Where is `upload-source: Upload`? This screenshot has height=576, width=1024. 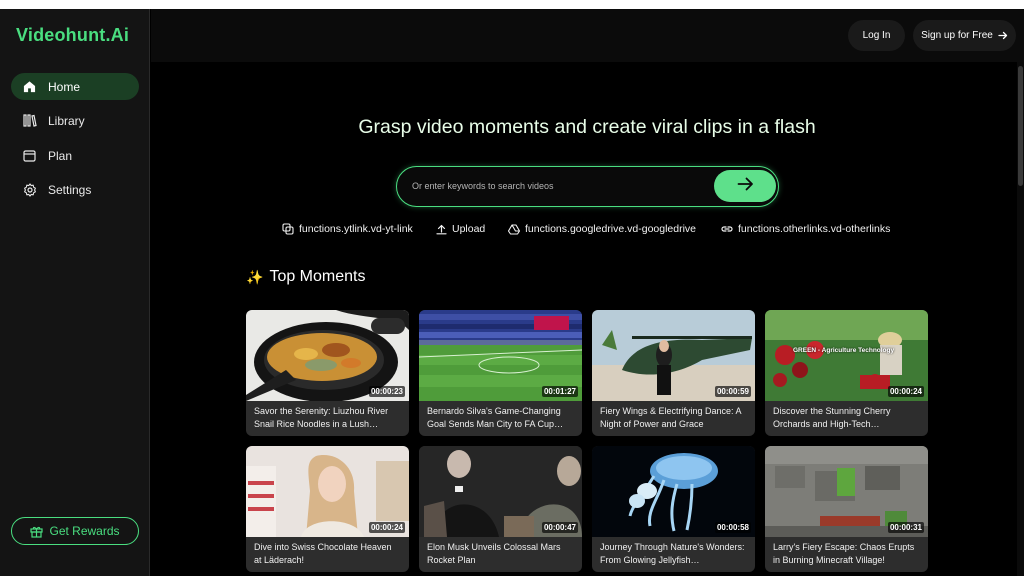 upload-source: Upload is located at coordinates (460, 229).